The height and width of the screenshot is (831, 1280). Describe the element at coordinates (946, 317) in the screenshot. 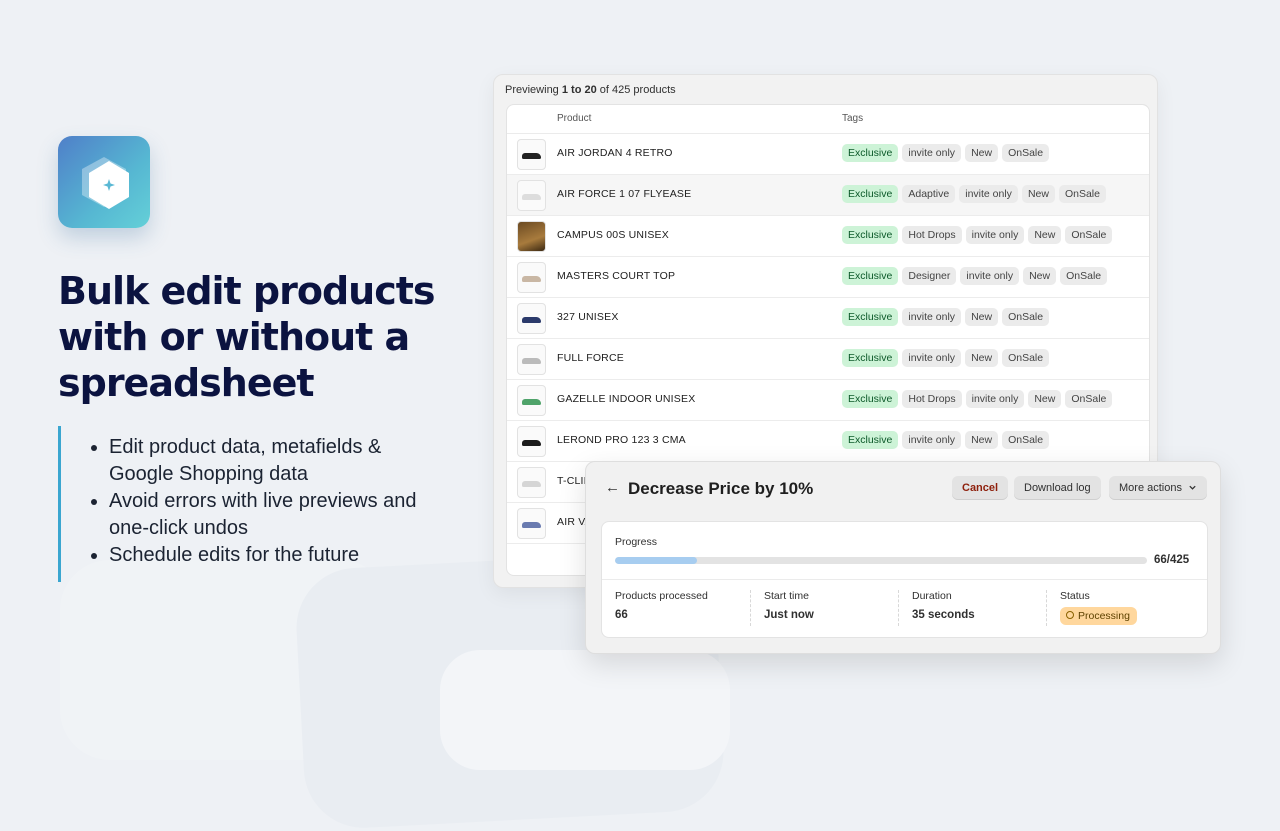

I see `tag-list: Exclusive invite only New OnSale` at that location.